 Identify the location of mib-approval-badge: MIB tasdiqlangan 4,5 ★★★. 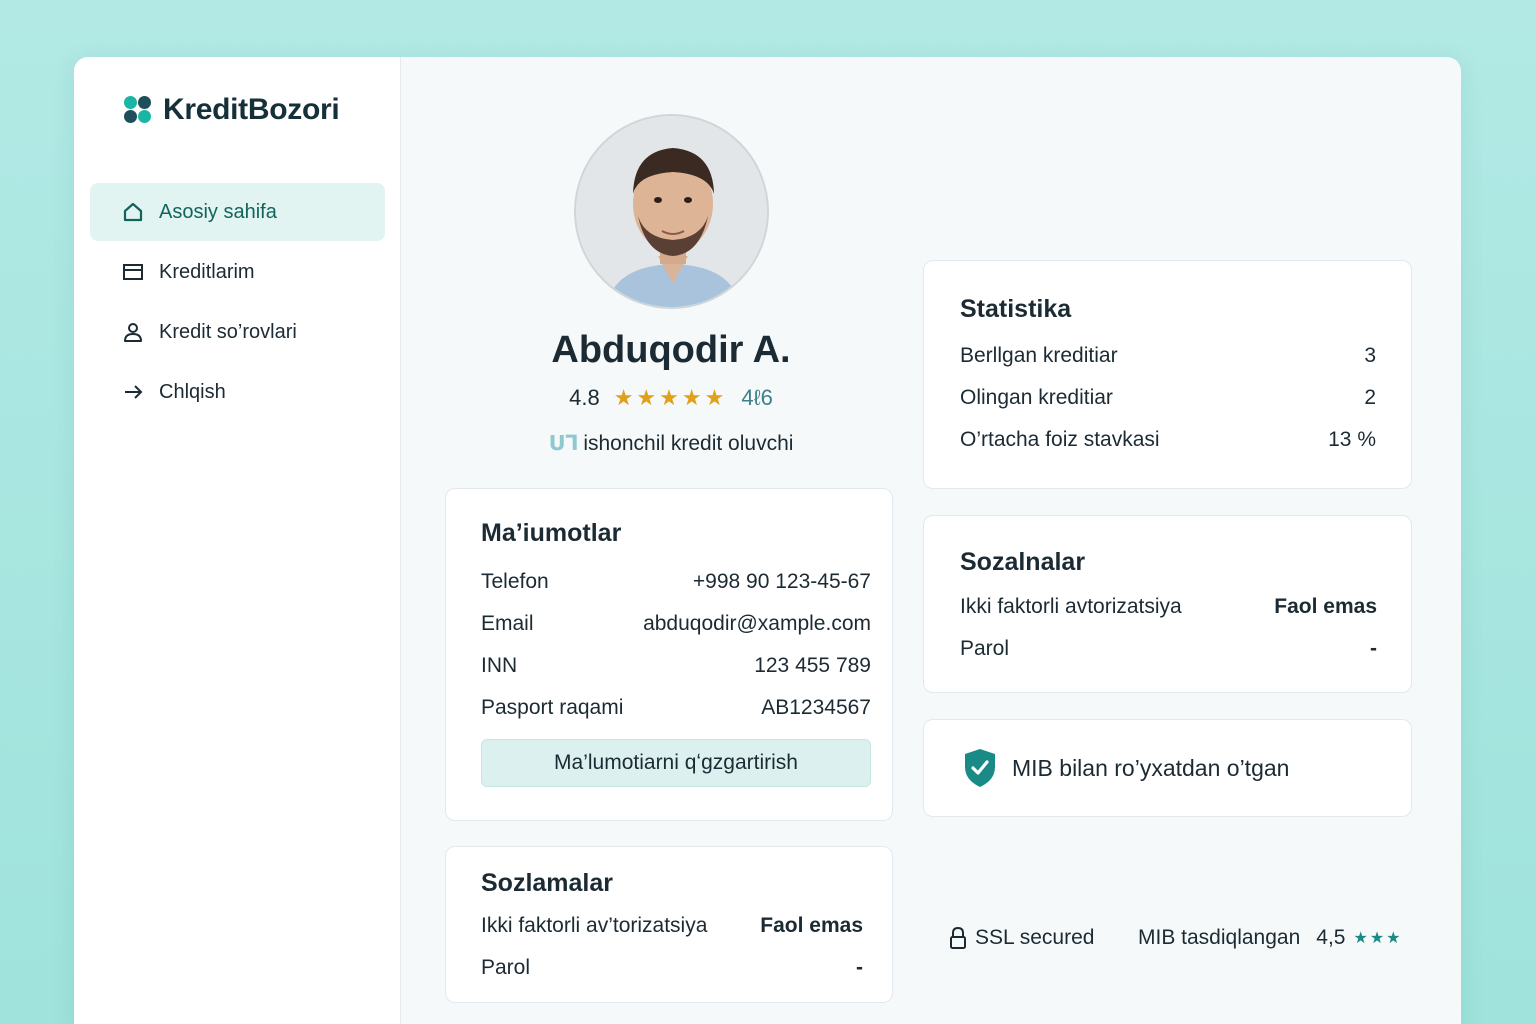
(1270, 938).